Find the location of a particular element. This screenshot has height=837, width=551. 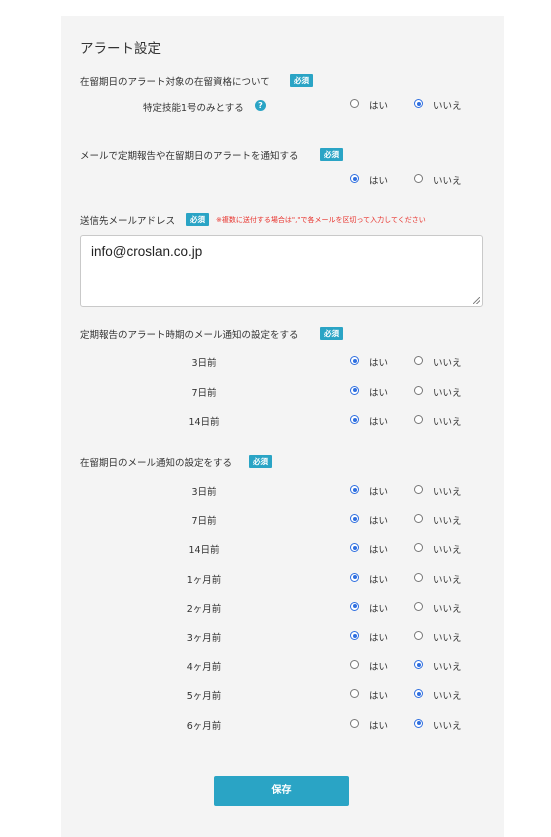

q4-row-label: 5ヶ月前 is located at coordinates (204, 697).